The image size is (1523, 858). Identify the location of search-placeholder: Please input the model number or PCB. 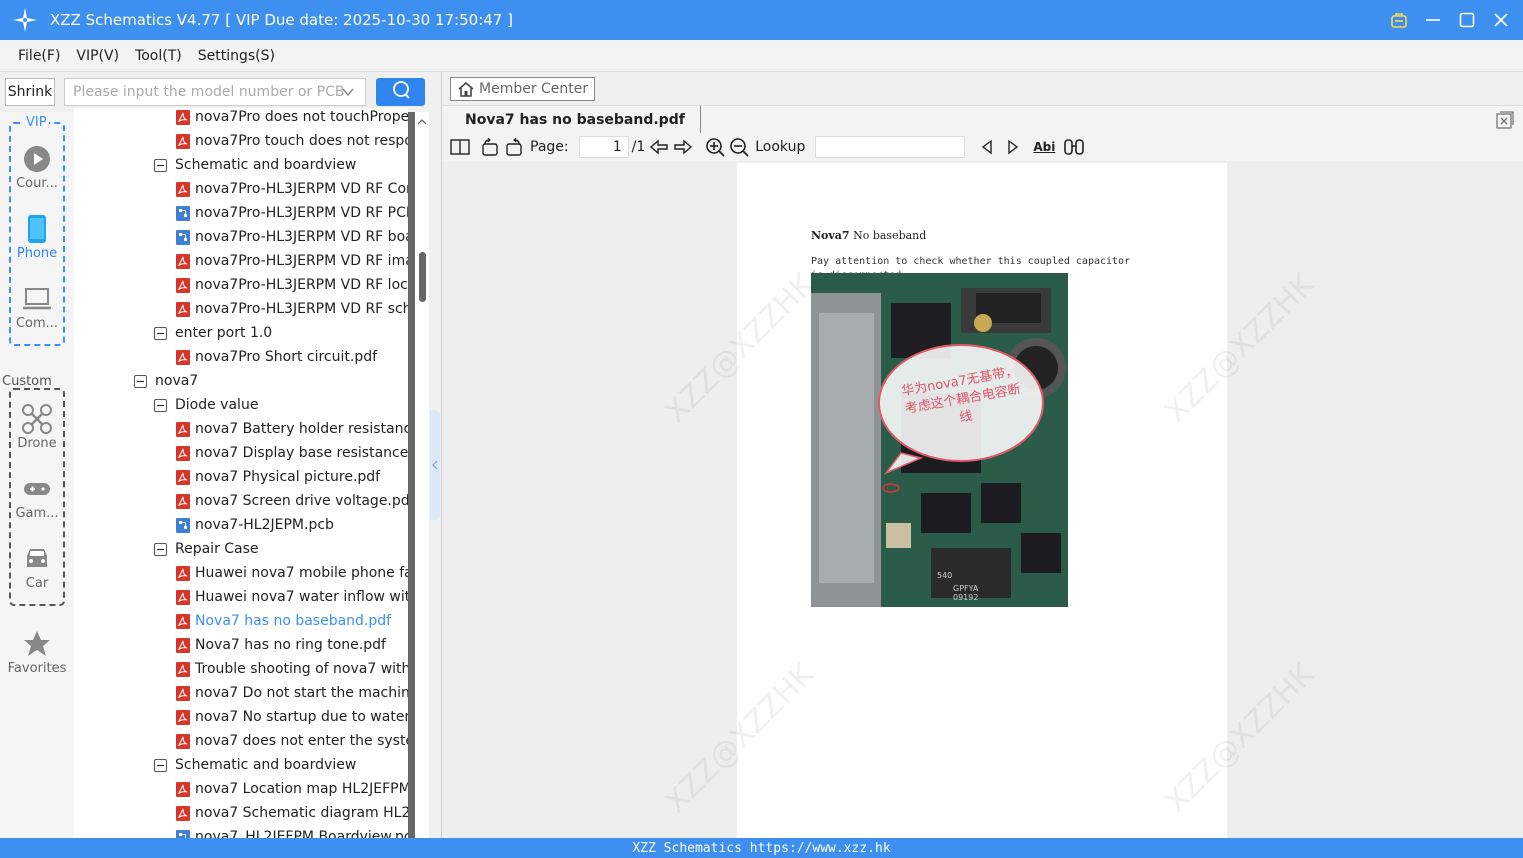
(209, 92).